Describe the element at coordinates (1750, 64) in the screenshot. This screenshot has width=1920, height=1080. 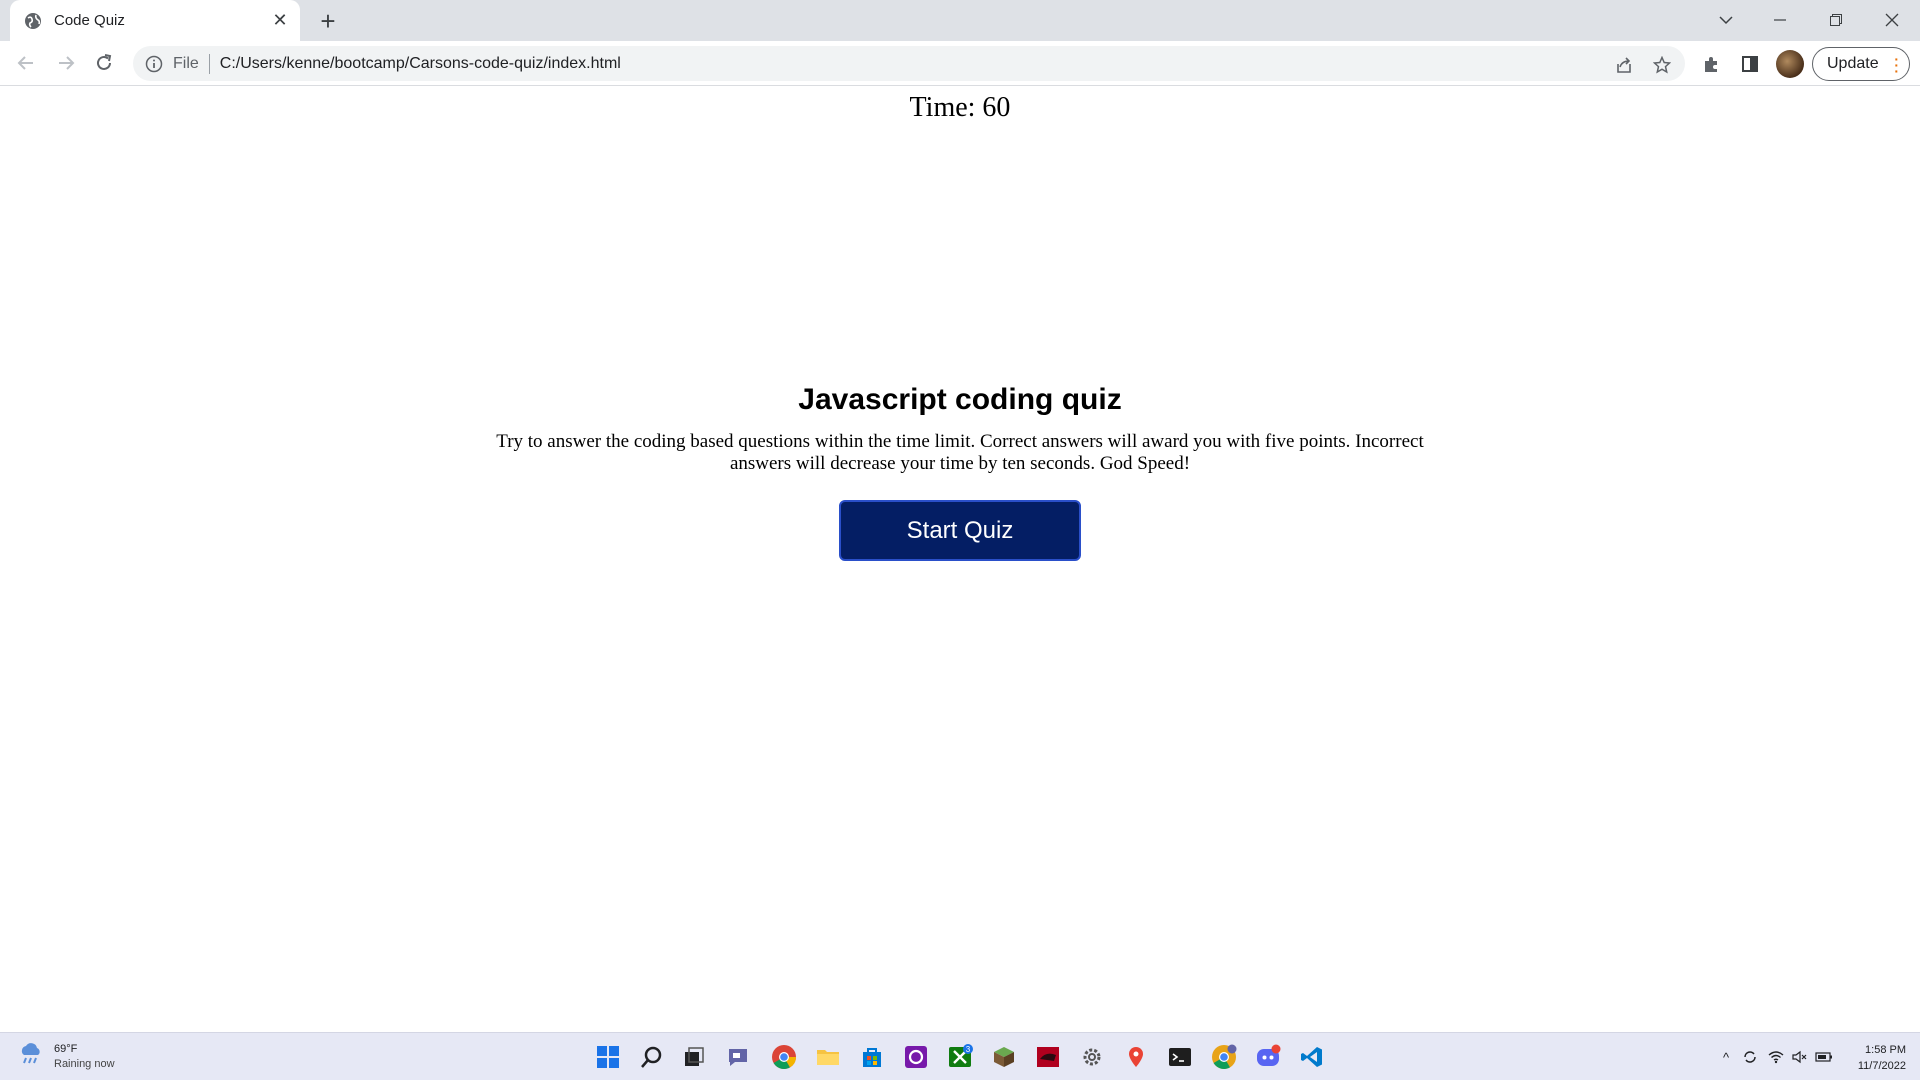
I see `side-panel-icon` at that location.